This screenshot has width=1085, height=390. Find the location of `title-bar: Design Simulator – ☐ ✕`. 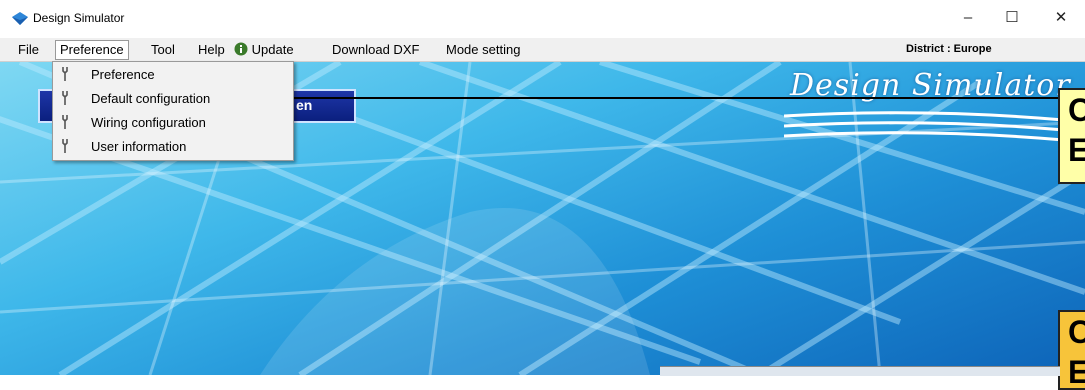

title-bar: Design Simulator – ☐ ✕ is located at coordinates (542, 19).